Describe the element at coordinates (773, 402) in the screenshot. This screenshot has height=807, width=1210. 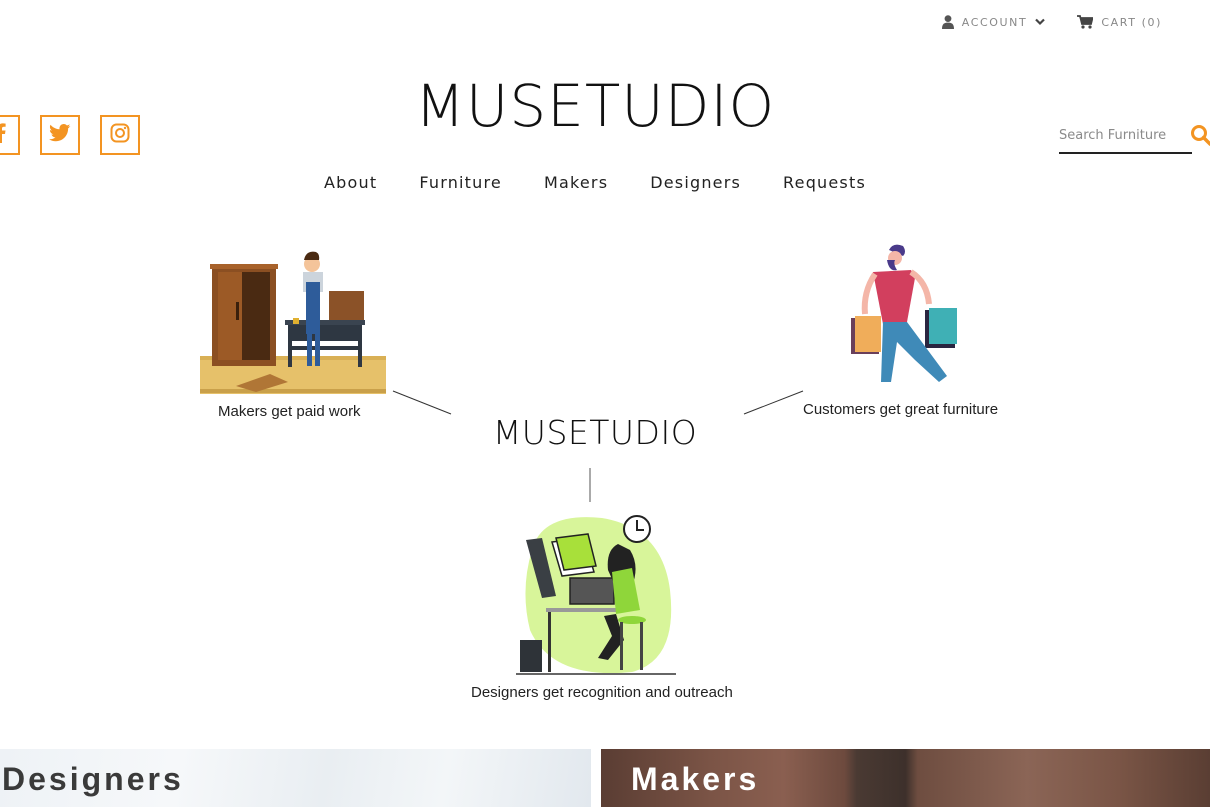
I see `connector-customers` at that location.